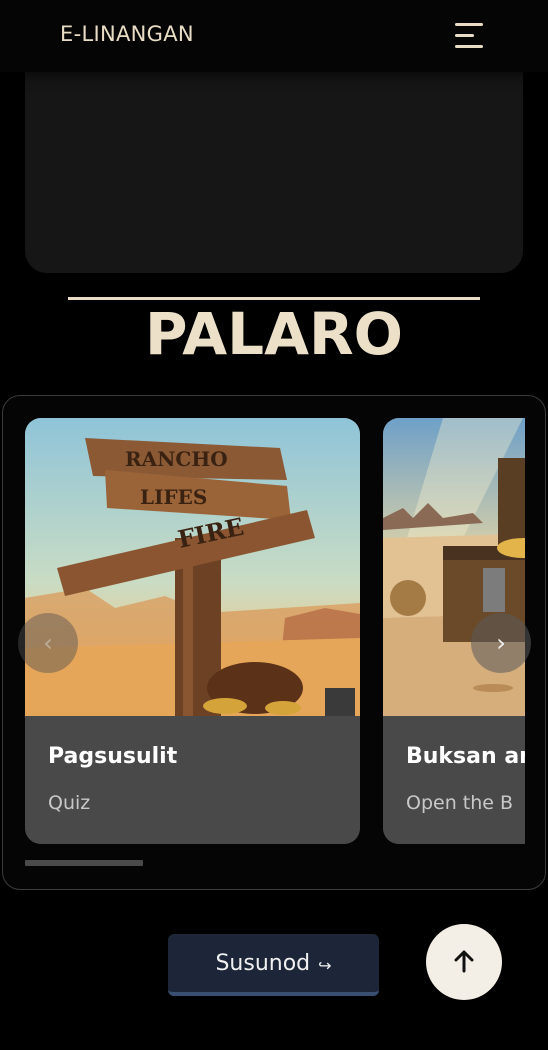 This screenshot has width=548, height=1050. What do you see at coordinates (274, 334) in the screenshot?
I see `section-title: PALARO` at bounding box center [274, 334].